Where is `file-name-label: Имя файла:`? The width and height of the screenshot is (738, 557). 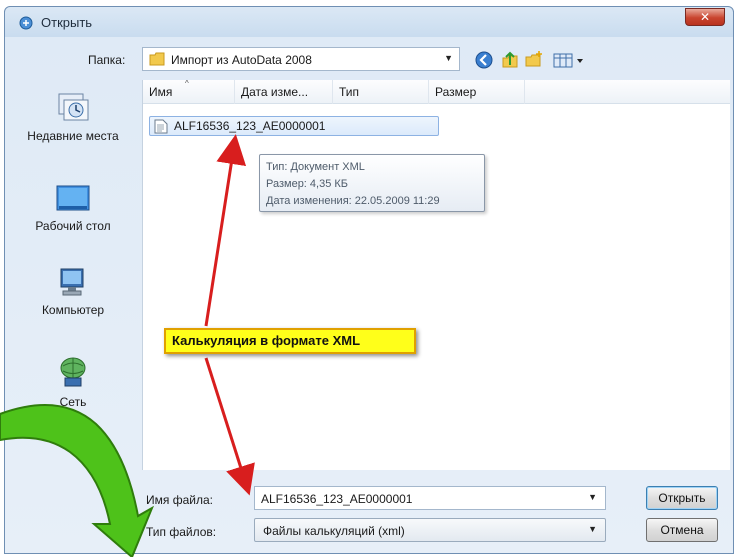 file-name-label: Имя файла: is located at coordinates (179, 500).